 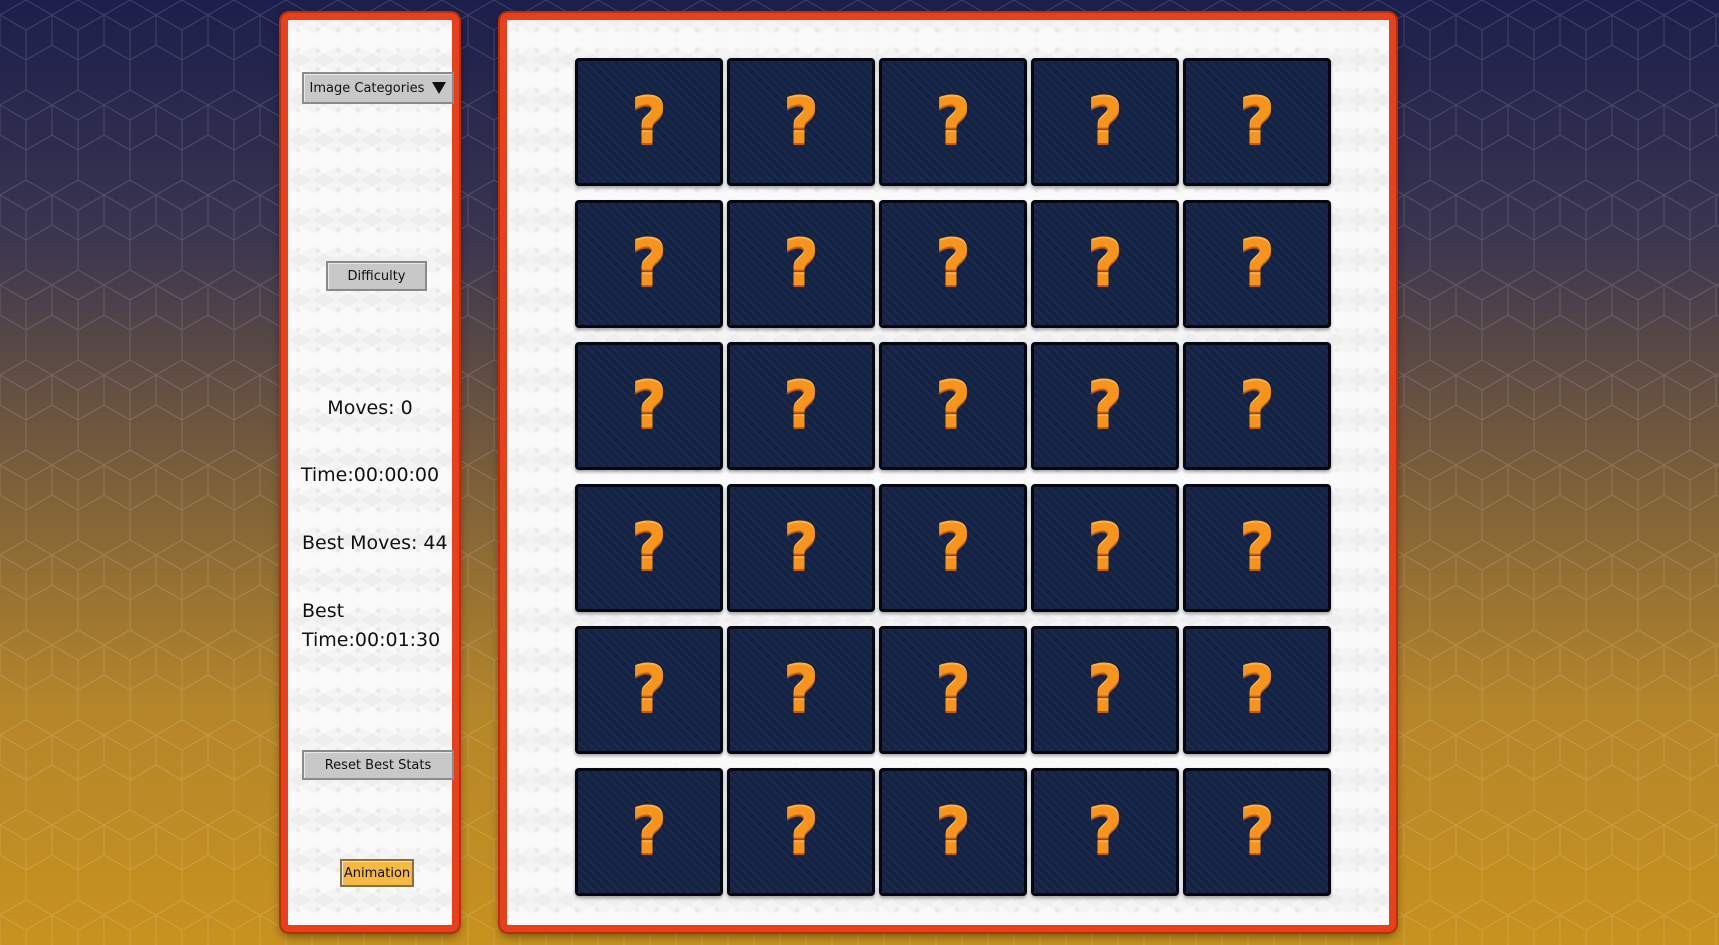 I want to click on best-moves: Best Moves: 44, so click(x=375, y=543).